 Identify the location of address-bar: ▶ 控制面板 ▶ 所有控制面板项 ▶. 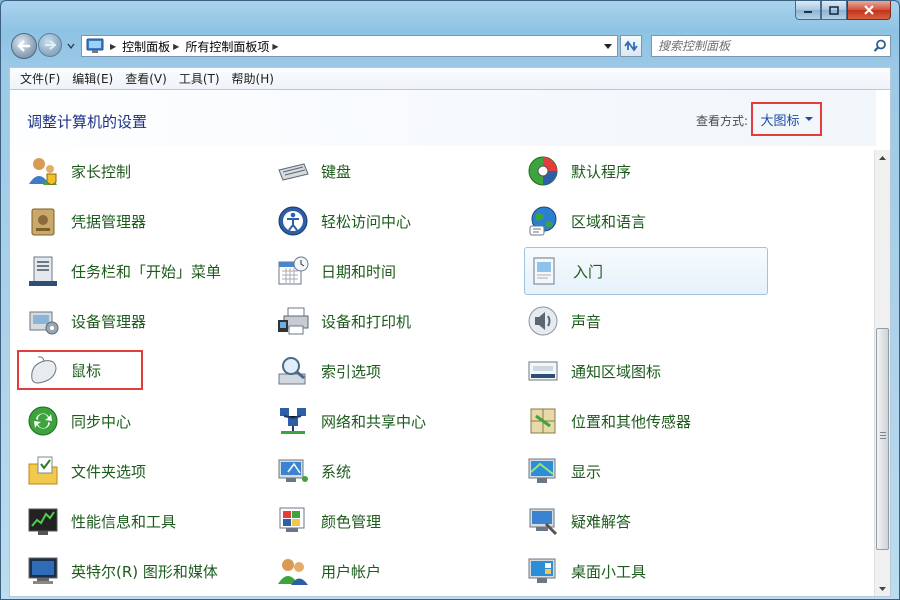
(349, 46).